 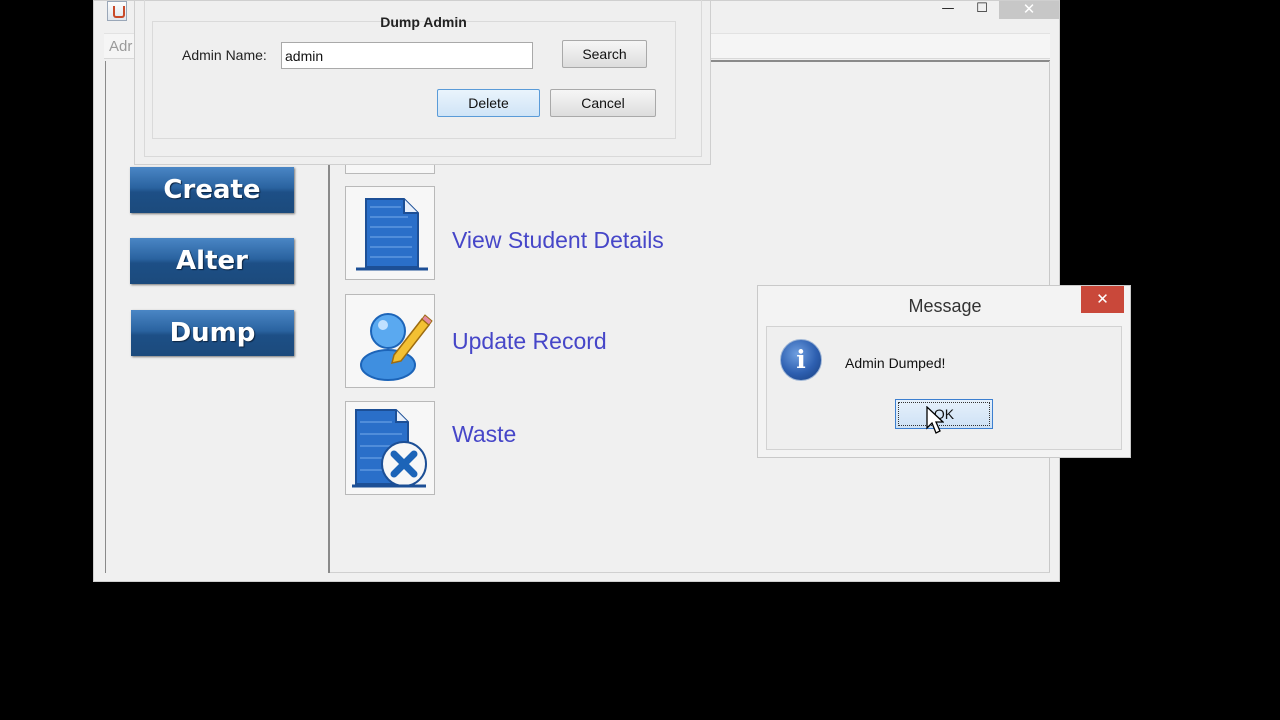 I want to click on message-body, so click(x=944, y=388).